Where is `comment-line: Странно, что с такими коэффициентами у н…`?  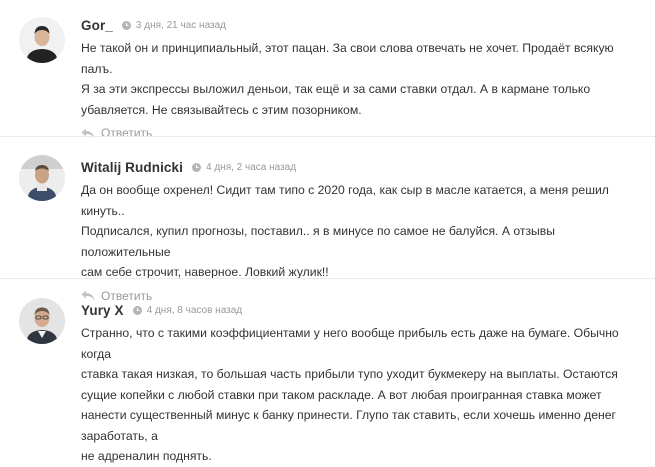
comment-line: Странно, что с такими коэффициентами у н… is located at coordinates (350, 343).